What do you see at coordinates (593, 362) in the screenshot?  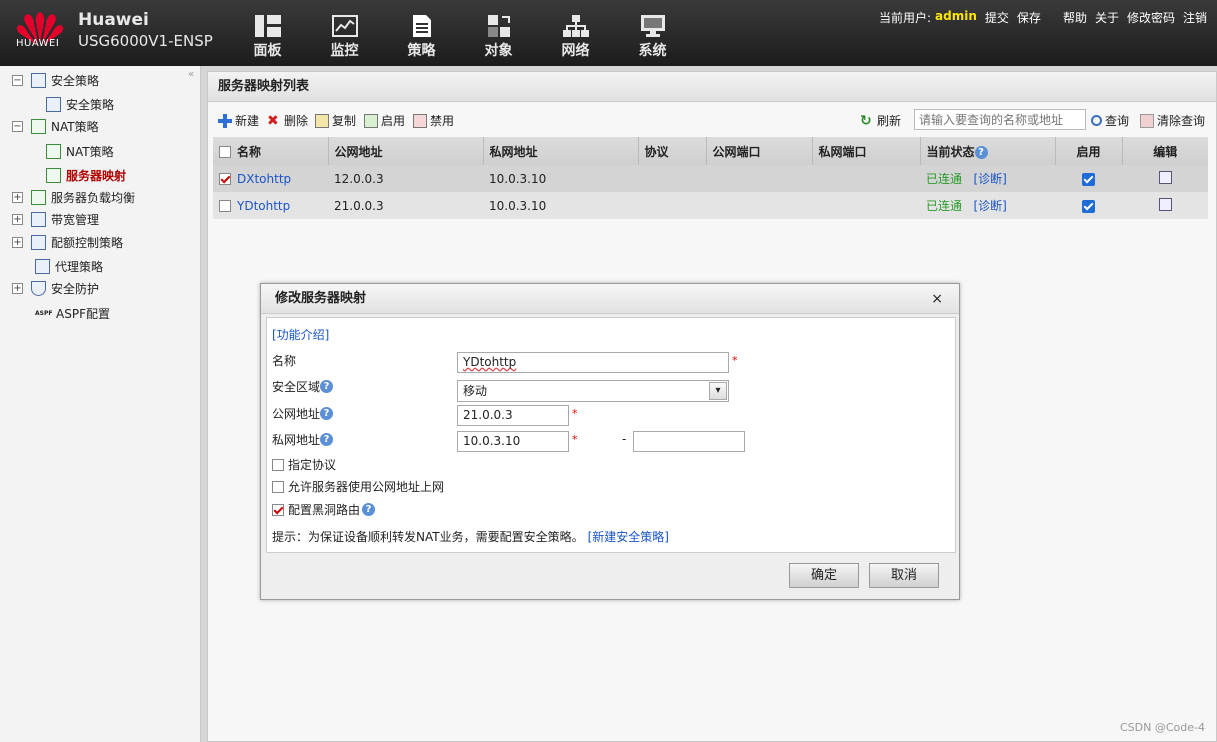 I see `name-field: YDtohttp` at bounding box center [593, 362].